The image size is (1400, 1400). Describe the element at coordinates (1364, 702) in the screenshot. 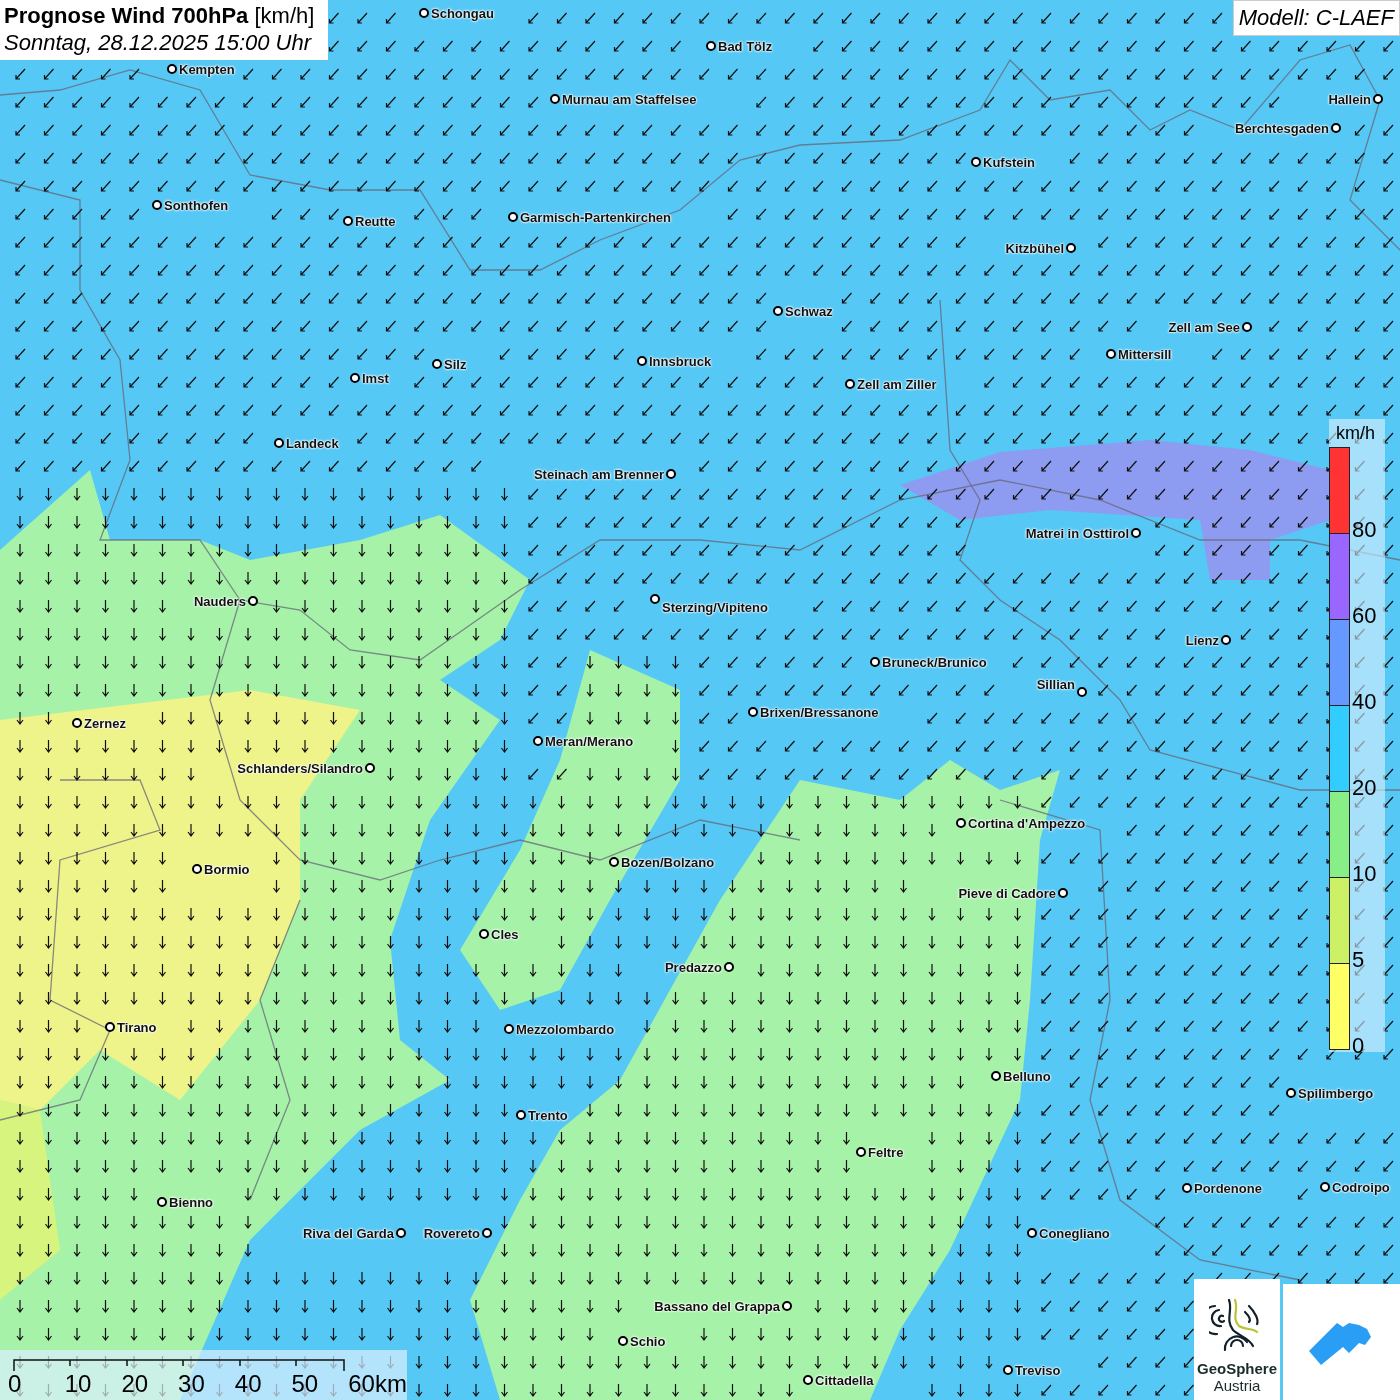

I see `legend-label: 40` at that location.